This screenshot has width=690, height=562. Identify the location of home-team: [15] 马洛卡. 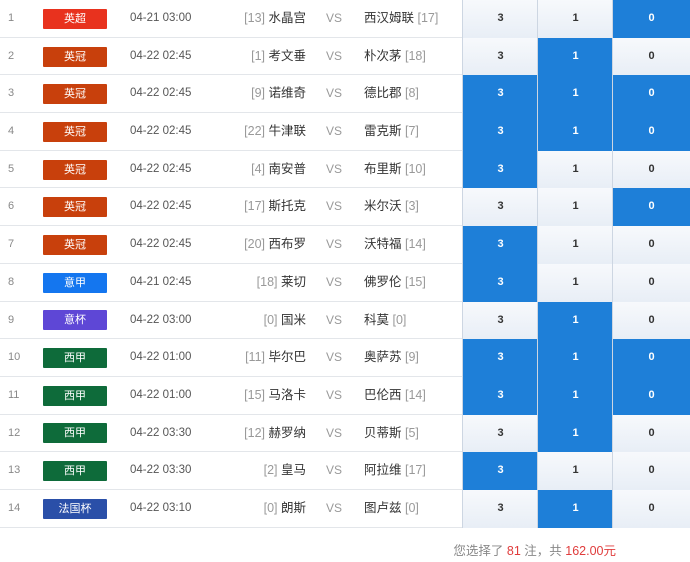
(275, 396).